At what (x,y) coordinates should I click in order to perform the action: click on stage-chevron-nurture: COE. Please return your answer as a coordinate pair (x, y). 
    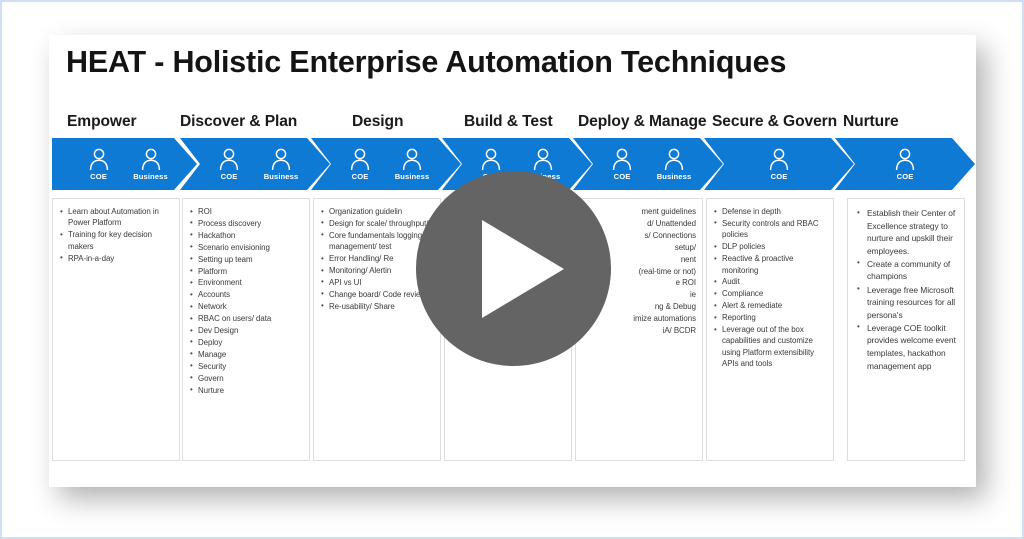
    Looking at the image, I should click on (905, 164).